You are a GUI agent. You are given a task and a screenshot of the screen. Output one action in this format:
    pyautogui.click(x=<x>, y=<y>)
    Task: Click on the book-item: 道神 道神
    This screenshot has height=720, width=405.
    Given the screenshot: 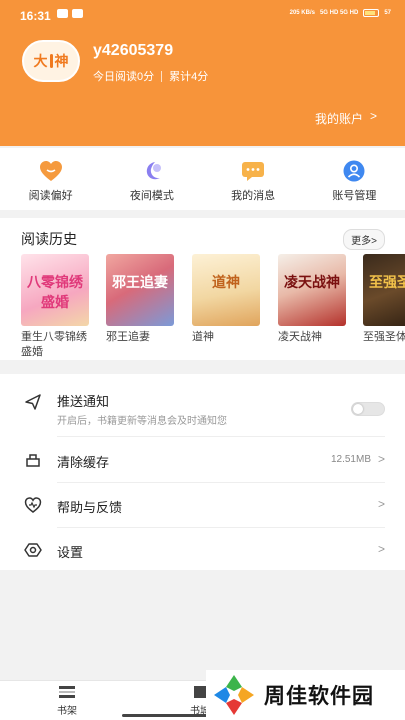 What is the action you would take?
    pyautogui.click(x=227, y=299)
    